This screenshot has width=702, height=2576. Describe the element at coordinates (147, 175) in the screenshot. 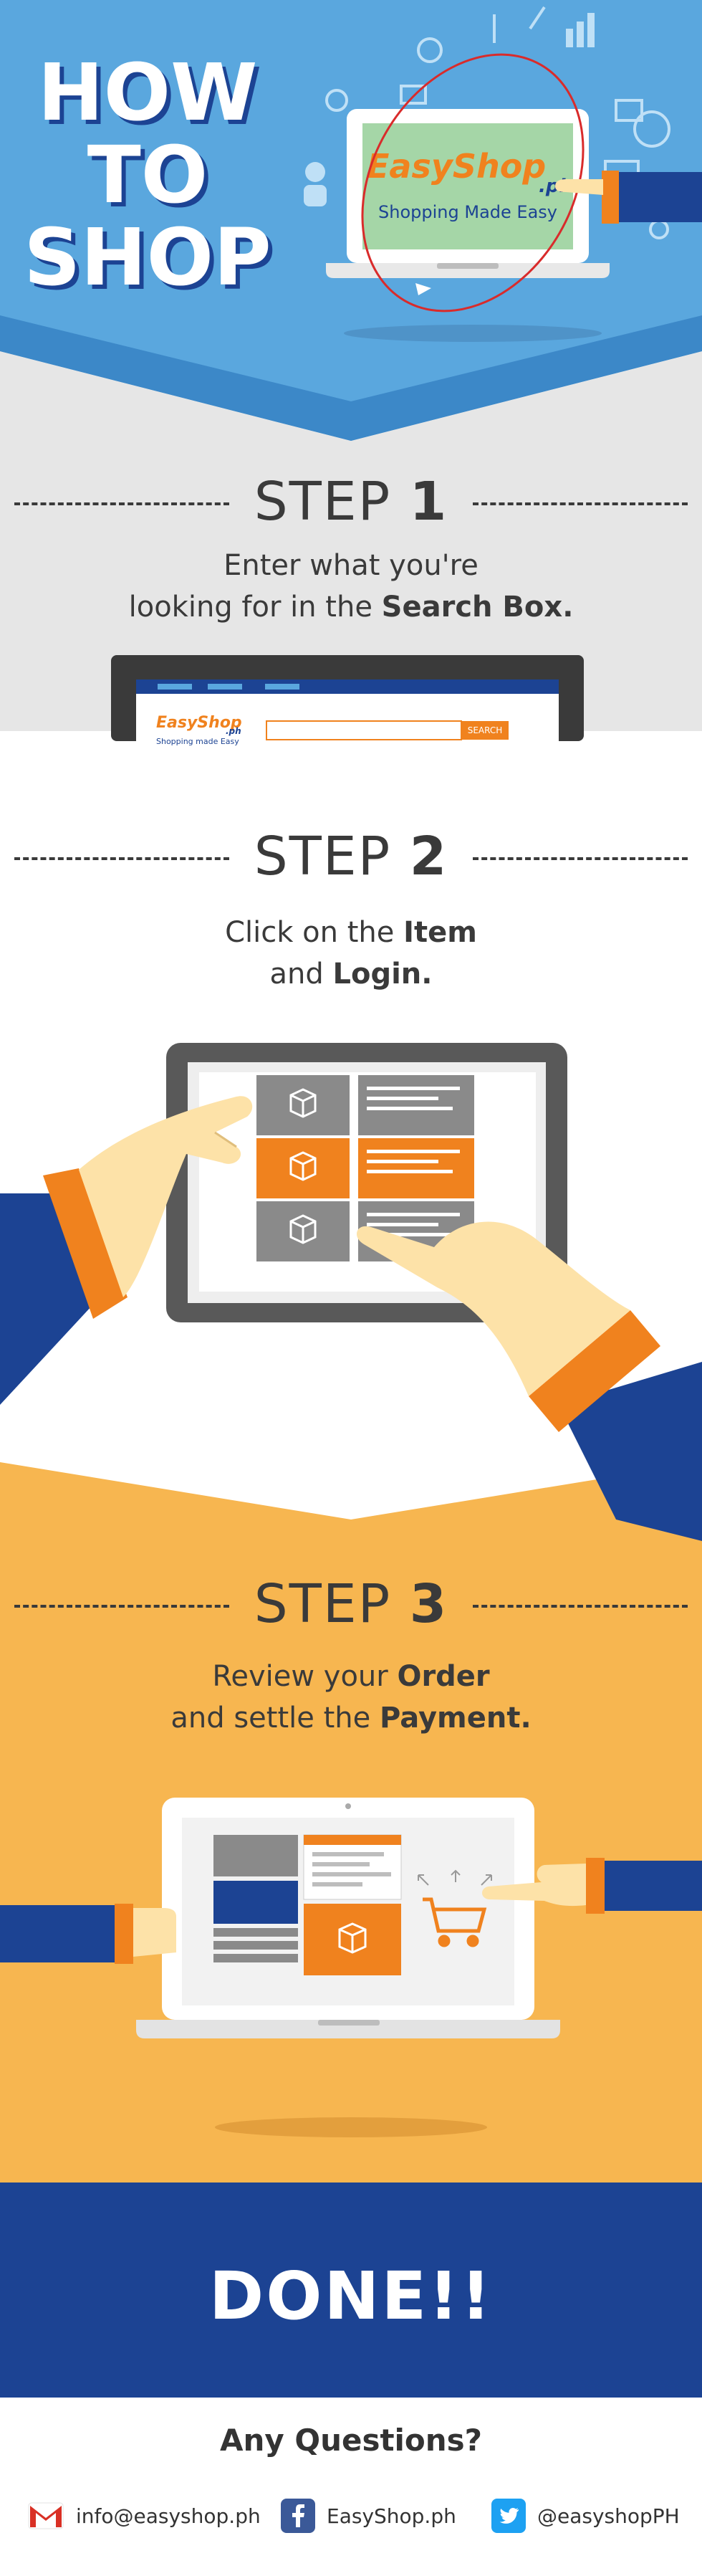

I see `title-line-2: TO` at that location.